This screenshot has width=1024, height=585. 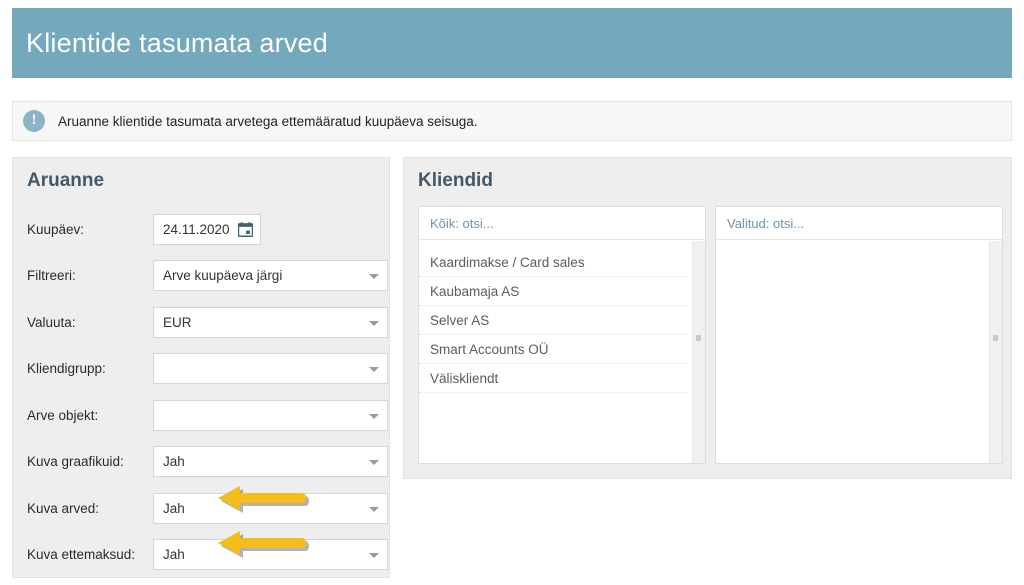 I want to click on form-row-kuva-graafikuid: Kuva graafikuid: Jah, so click(x=201, y=462).